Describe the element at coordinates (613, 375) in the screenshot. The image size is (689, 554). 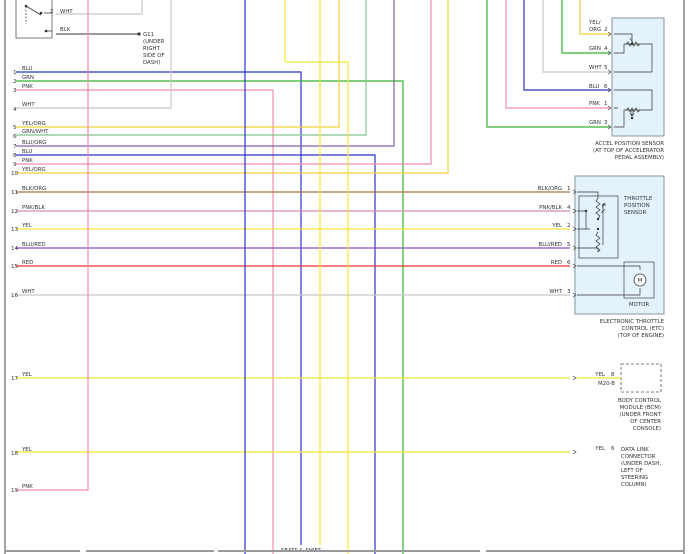
I see `bcm-pin-number: 8` at that location.